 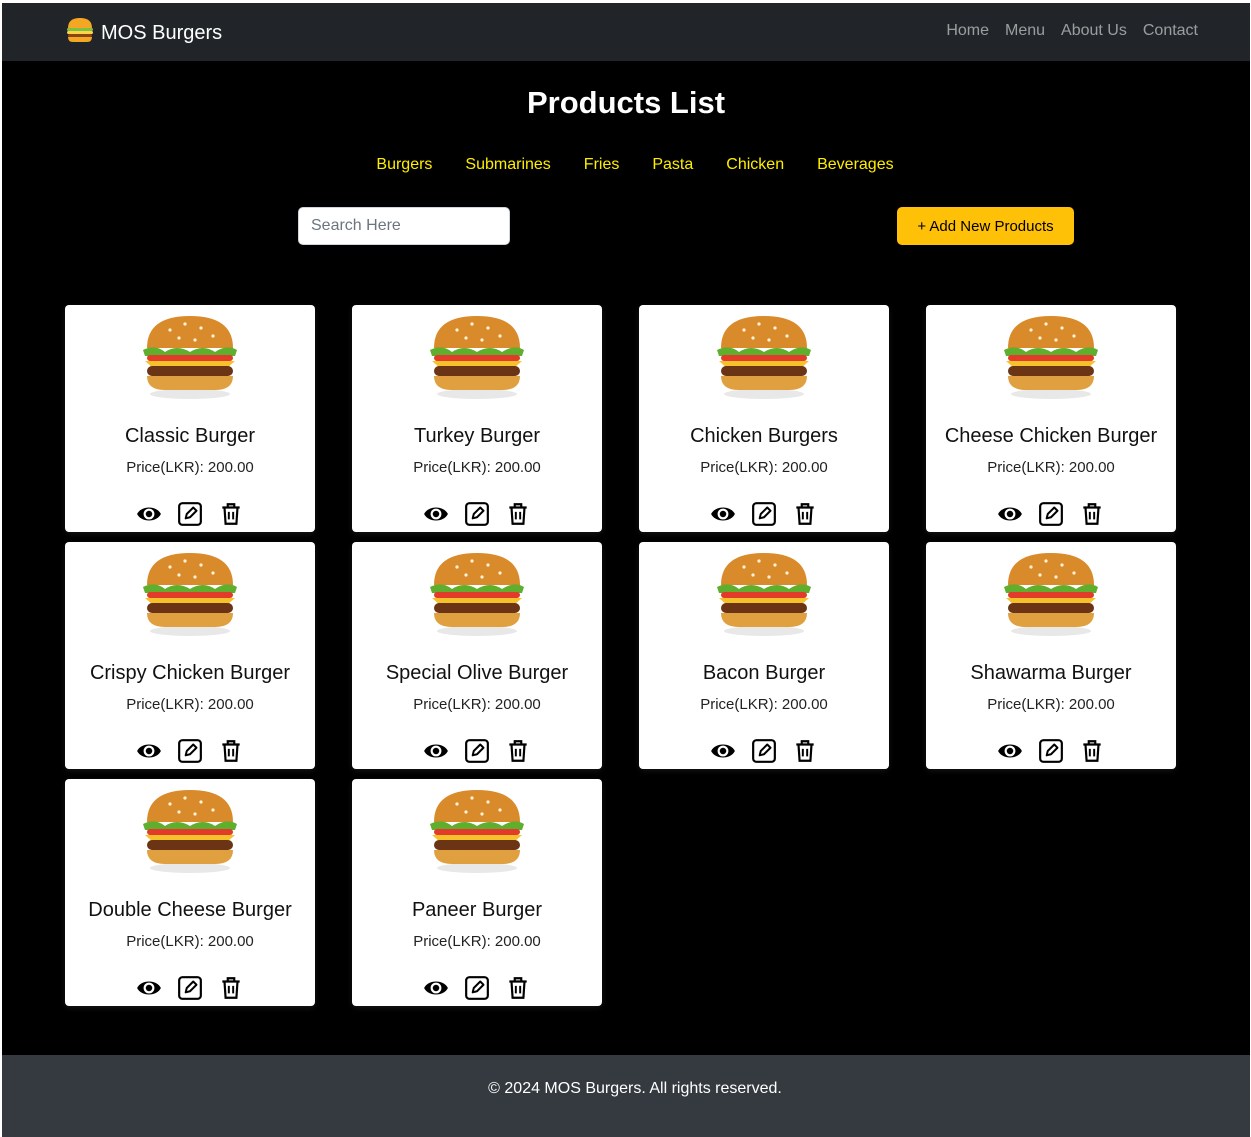 I want to click on product-name: Bacon Burger, so click(x=764, y=673).